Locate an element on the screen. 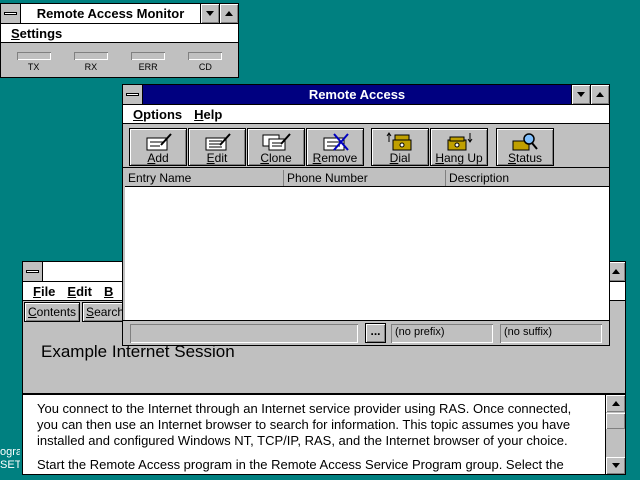  scroll-up-button is located at coordinates (615, 403).